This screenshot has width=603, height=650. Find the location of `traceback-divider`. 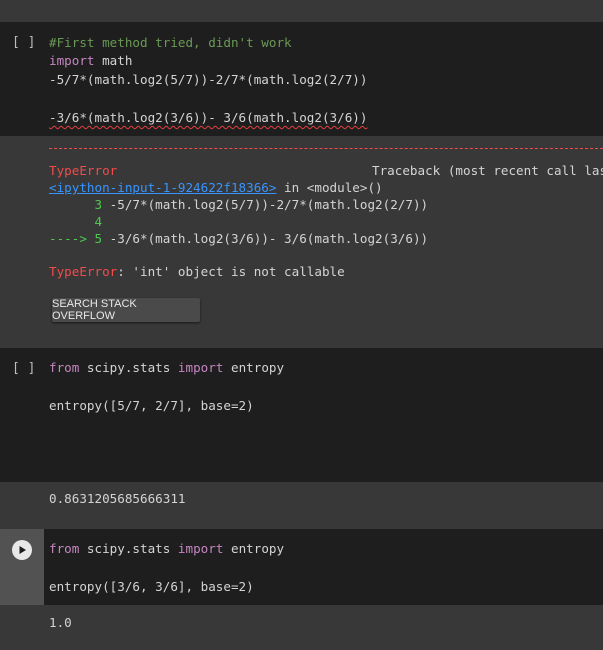

traceback-divider is located at coordinates (326, 148).